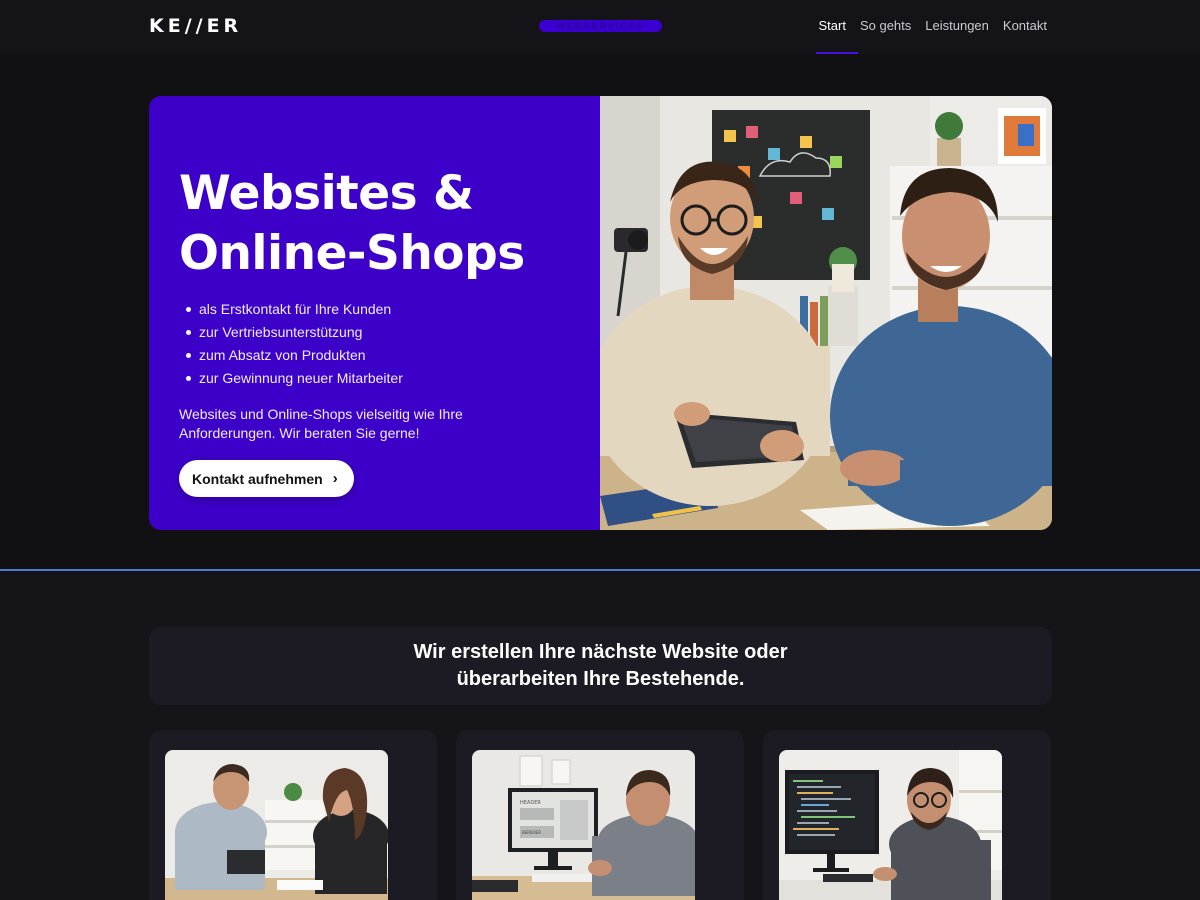 This screenshot has width=1200, height=900. What do you see at coordinates (957, 36) in the screenshot?
I see `nav-link-leistungen: Leistungen` at bounding box center [957, 36].